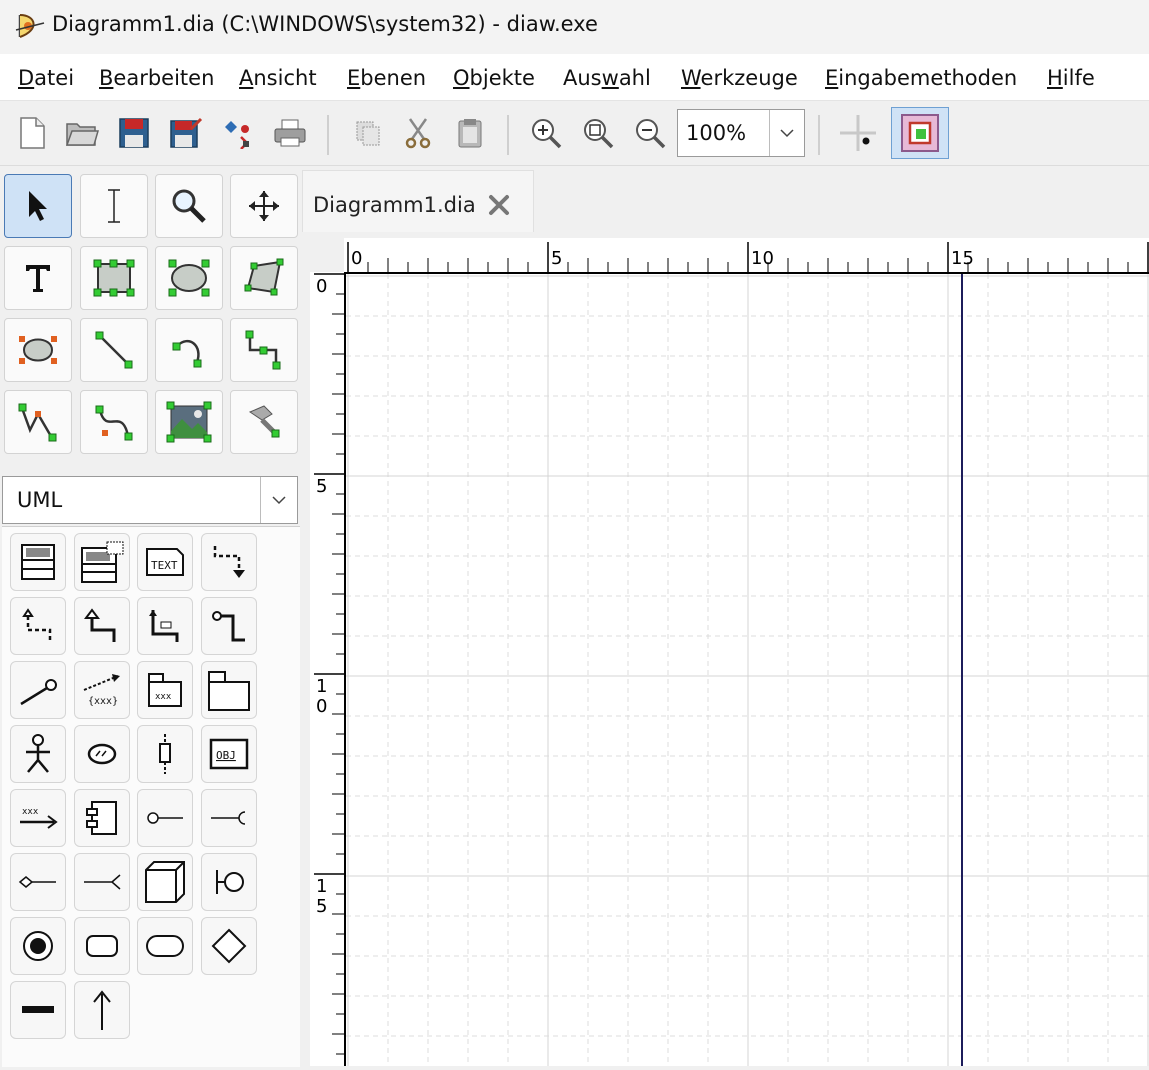 The image size is (1149, 1070). I want to click on image-tool, so click(189, 422).